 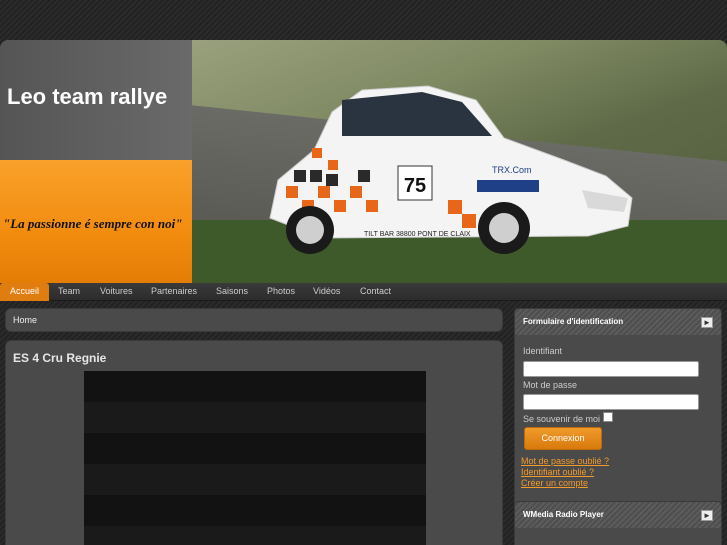 I want to click on username-label: Identifiant, so click(x=543, y=351).